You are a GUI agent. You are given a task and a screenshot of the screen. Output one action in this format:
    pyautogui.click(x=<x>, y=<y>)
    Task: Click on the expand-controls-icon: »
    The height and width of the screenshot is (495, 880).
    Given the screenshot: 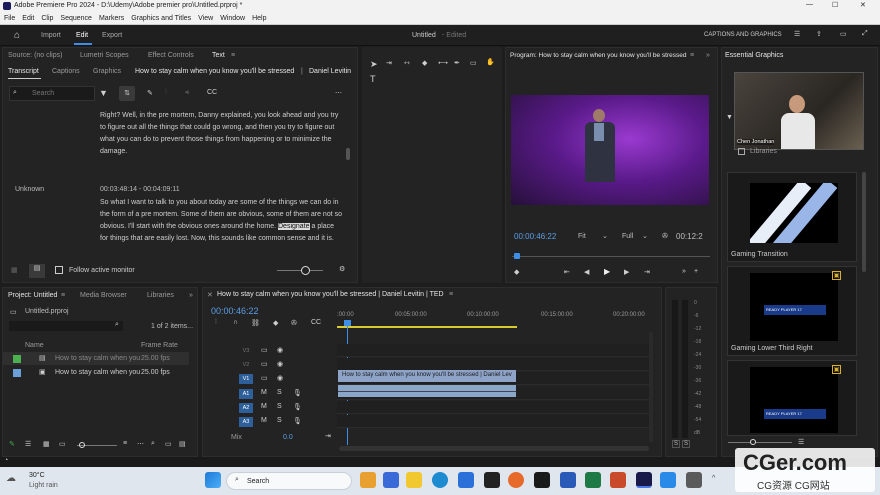 What is the action you would take?
    pyautogui.click(x=684, y=271)
    